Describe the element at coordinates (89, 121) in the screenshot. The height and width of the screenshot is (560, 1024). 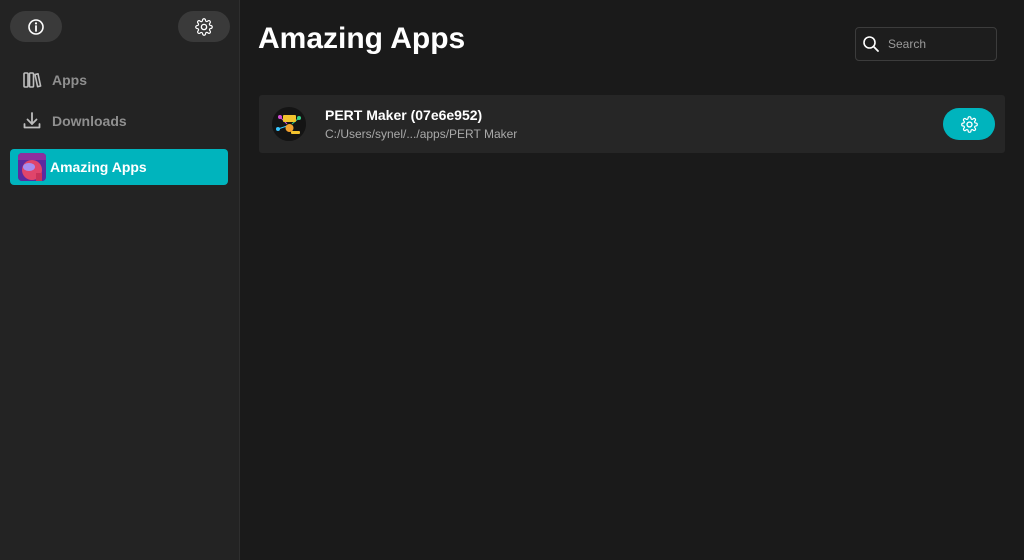
I see `sidebar-item-label: Downloads` at that location.